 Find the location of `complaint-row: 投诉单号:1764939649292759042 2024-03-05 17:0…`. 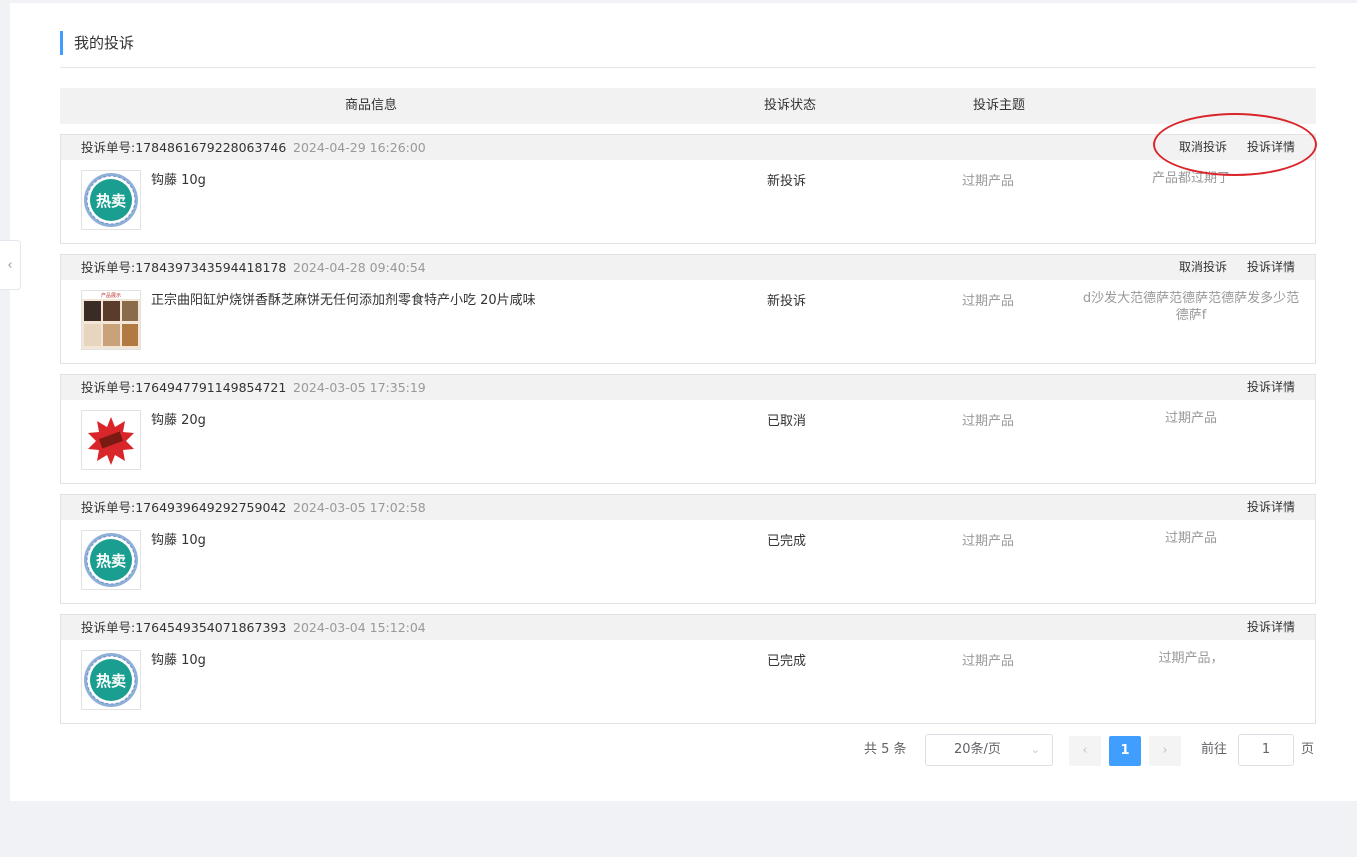

complaint-row: 投诉单号:1764939649292759042 2024-03-05 17:0… is located at coordinates (688, 549).